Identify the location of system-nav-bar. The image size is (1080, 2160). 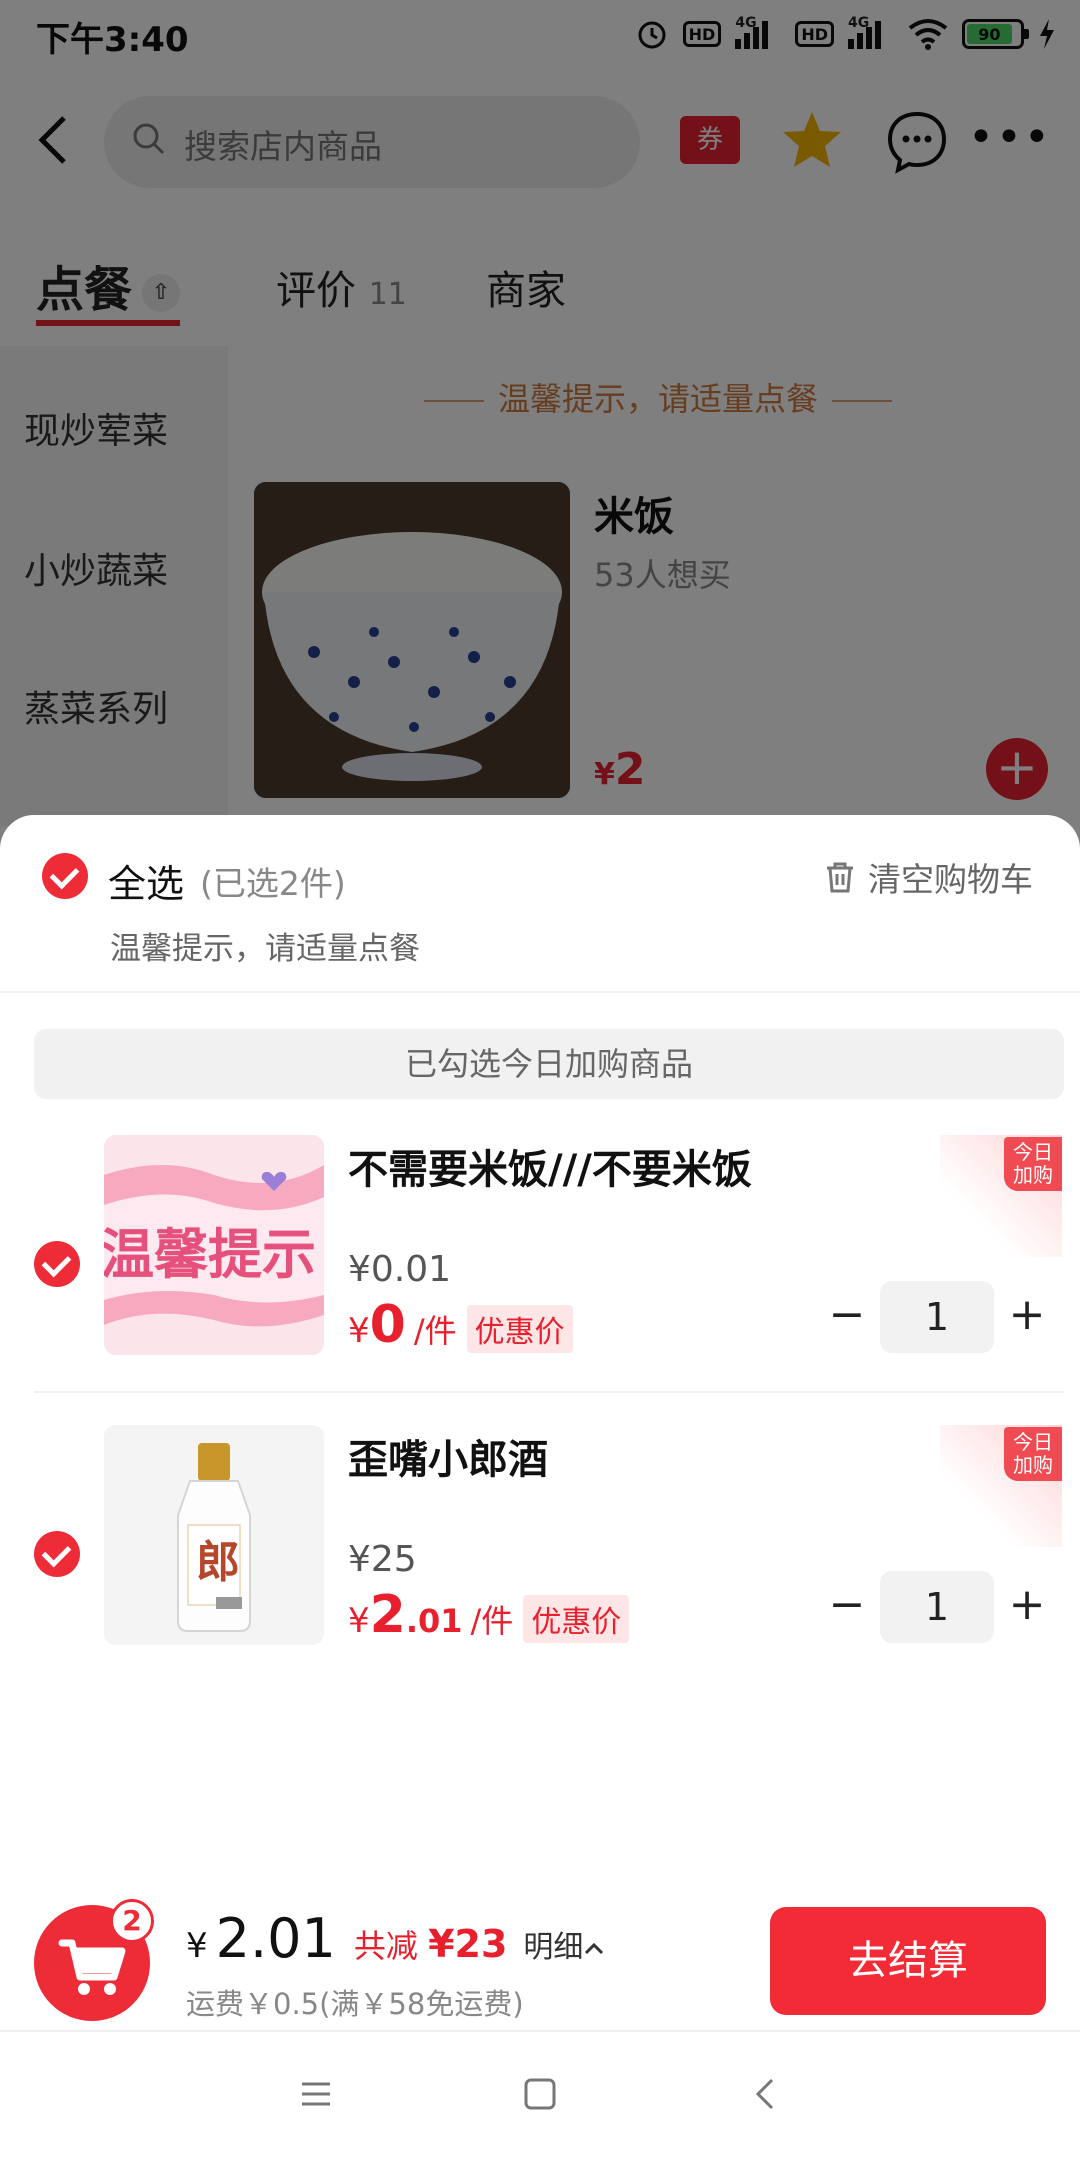
(540, 2095).